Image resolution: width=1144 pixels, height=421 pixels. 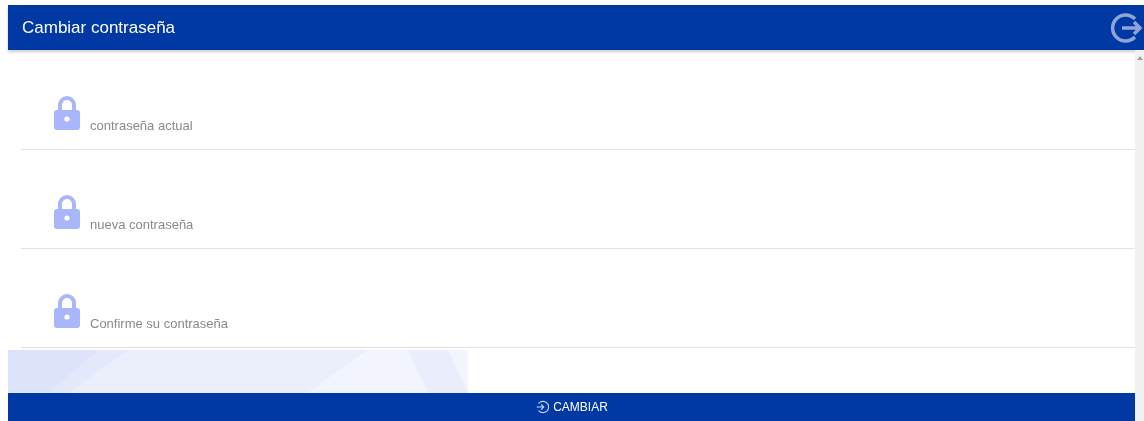 I want to click on password-field: Confirme su contraseña, so click(x=290, y=323).